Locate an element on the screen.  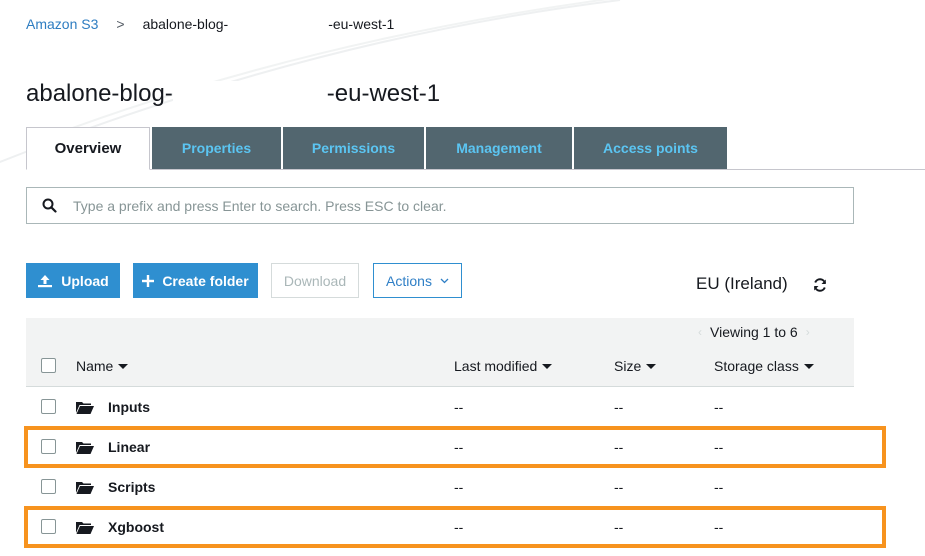
actions-label: Actions is located at coordinates (409, 280).